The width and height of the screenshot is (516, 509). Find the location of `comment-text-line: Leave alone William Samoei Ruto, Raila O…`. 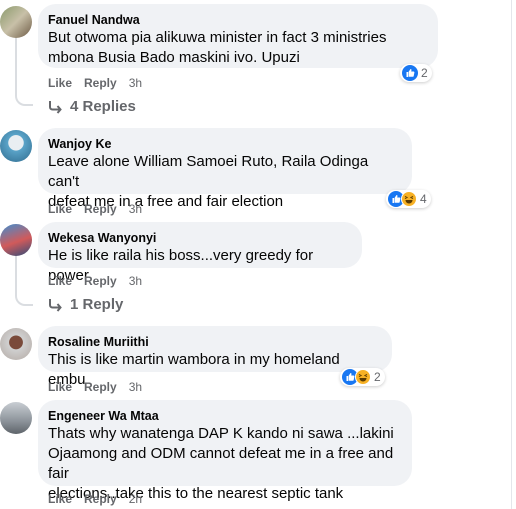

comment-text-line: Leave alone William Samoei Ruto, Raila O… is located at coordinates (208, 171).